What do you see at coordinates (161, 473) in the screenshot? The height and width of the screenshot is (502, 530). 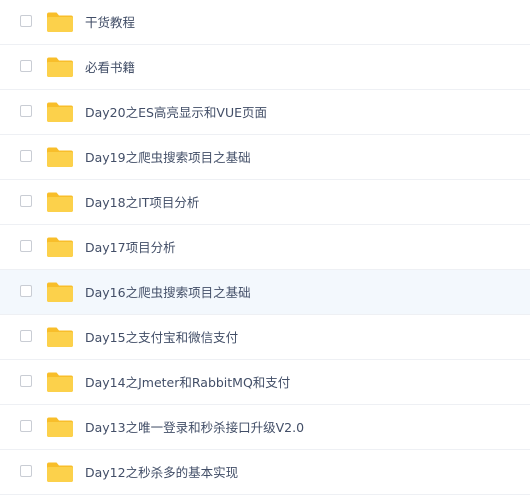 I see `folder-name-link: Day12之秒杀多的基本实现` at bounding box center [161, 473].